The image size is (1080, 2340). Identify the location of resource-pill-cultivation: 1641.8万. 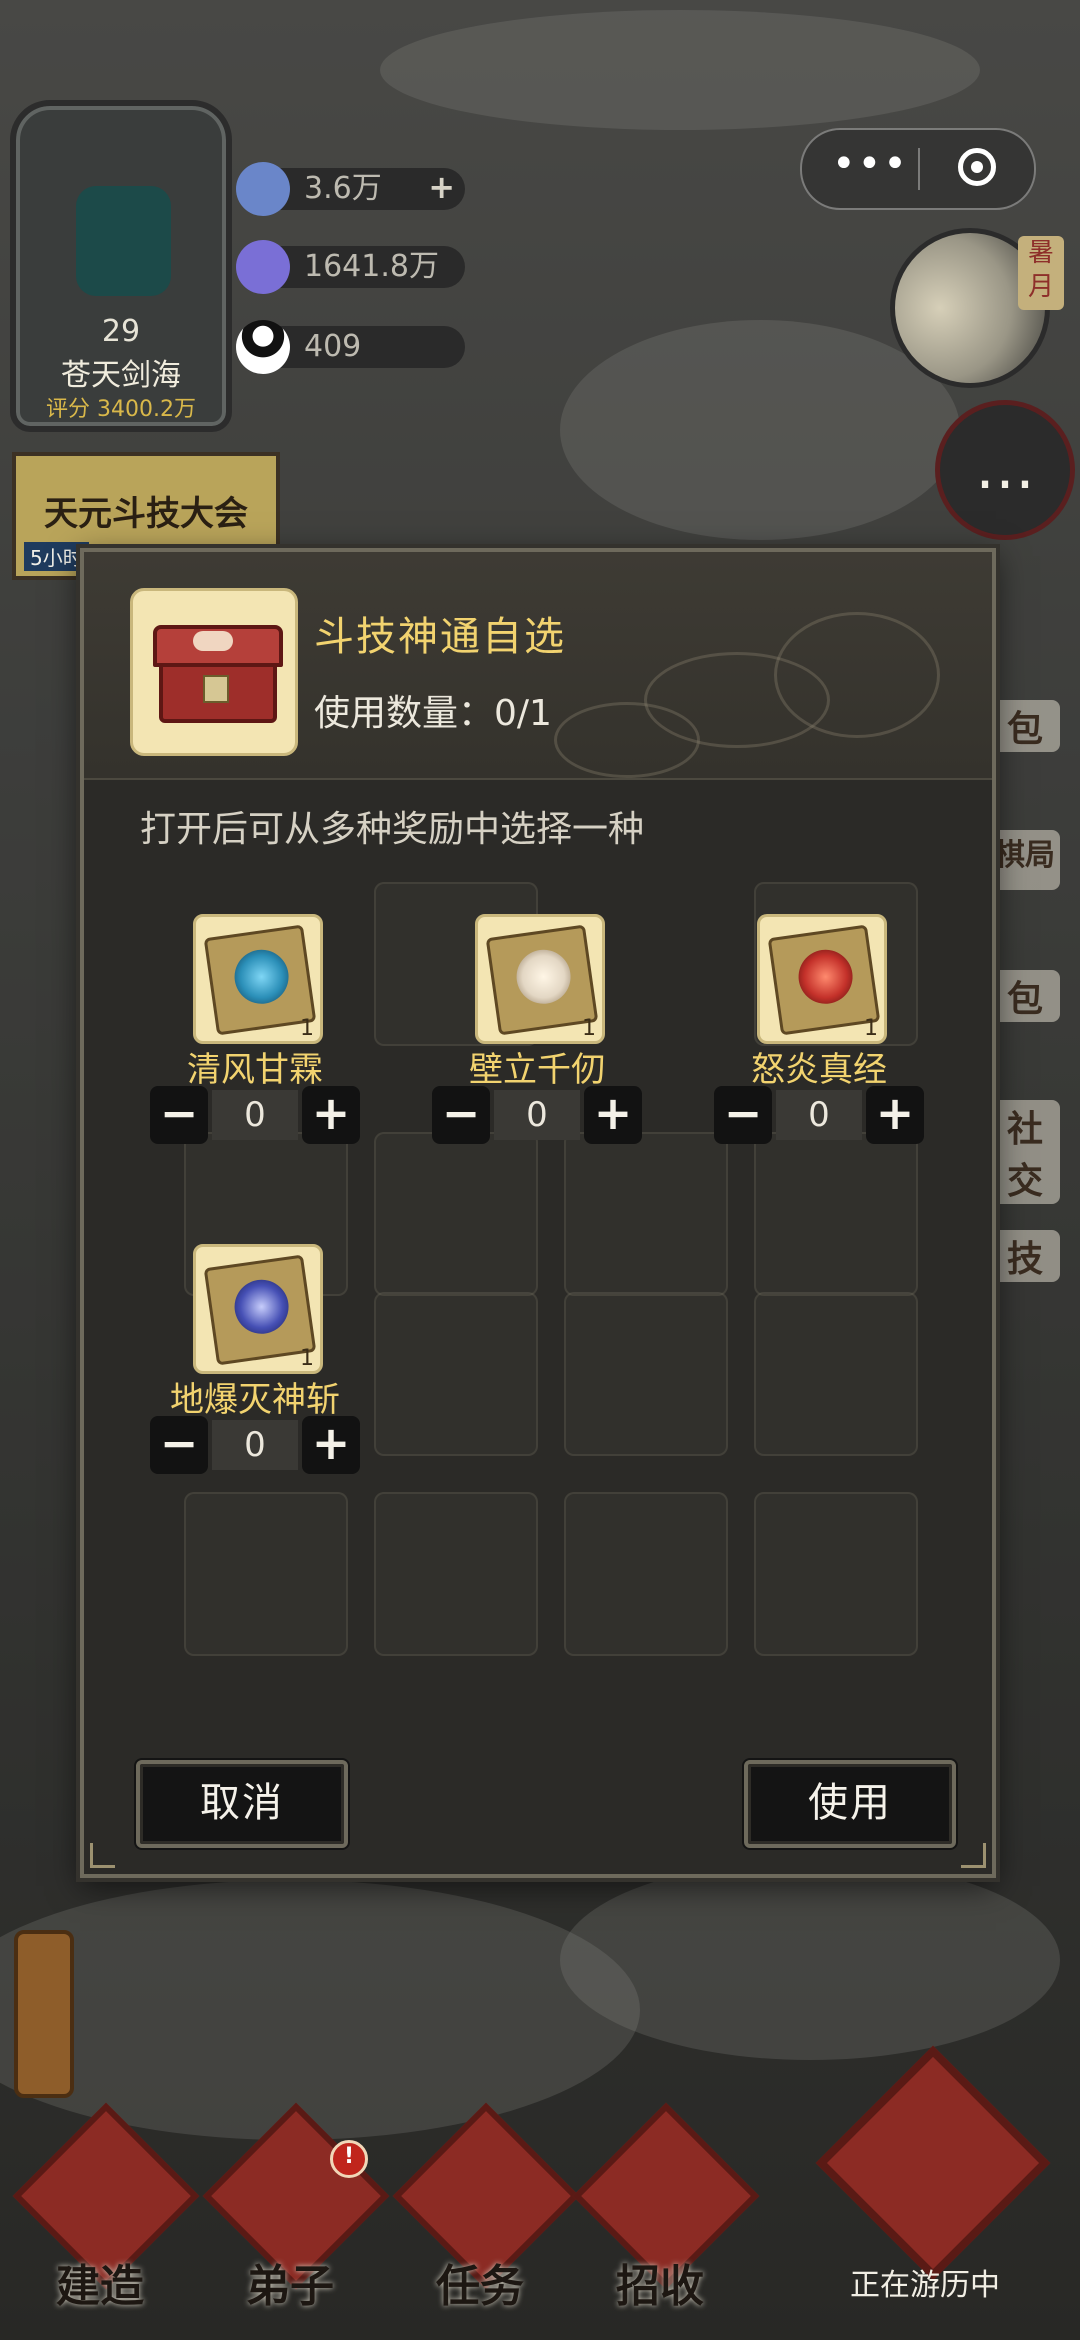
(350, 267).